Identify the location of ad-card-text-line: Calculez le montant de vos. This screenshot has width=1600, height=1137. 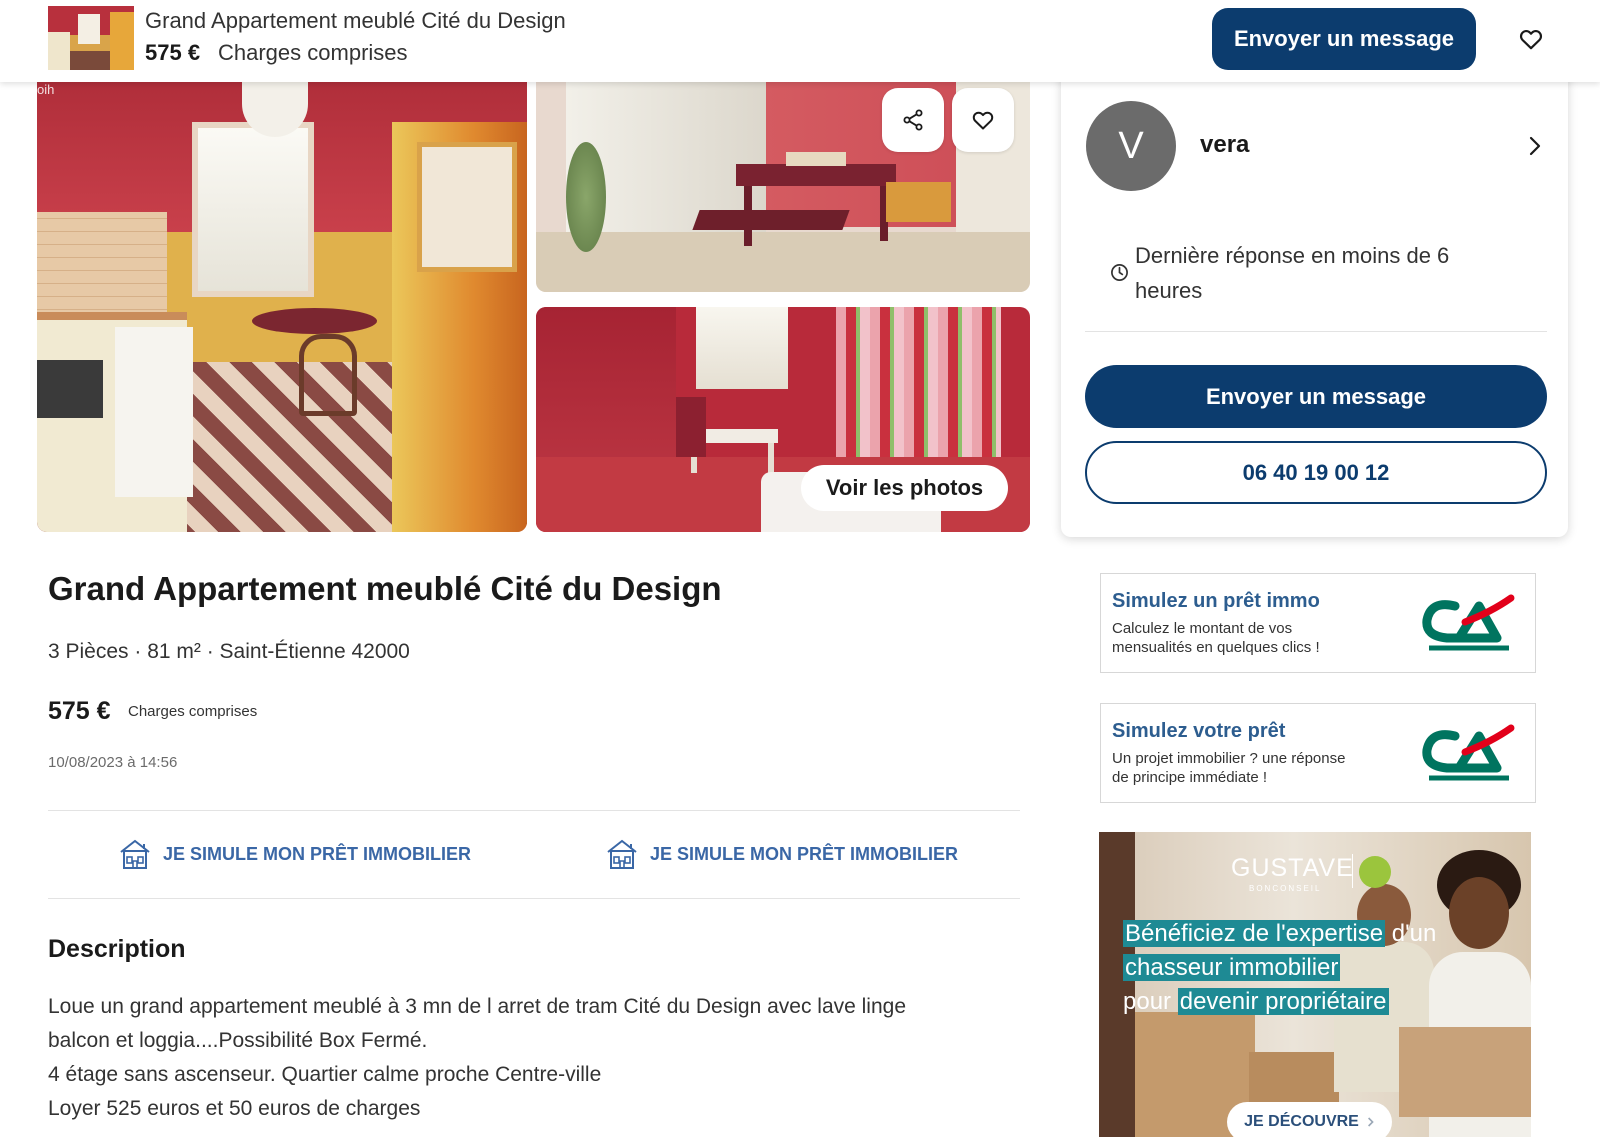
(1202, 628).